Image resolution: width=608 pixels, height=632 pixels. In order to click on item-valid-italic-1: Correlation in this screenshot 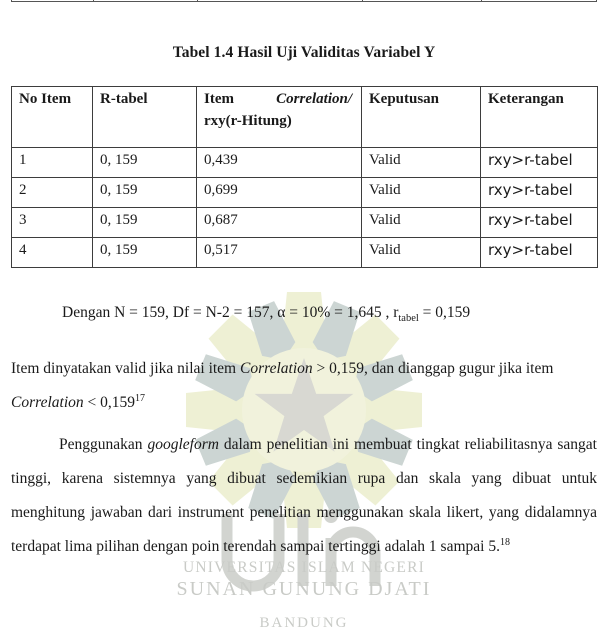, I will do `click(276, 368)`.